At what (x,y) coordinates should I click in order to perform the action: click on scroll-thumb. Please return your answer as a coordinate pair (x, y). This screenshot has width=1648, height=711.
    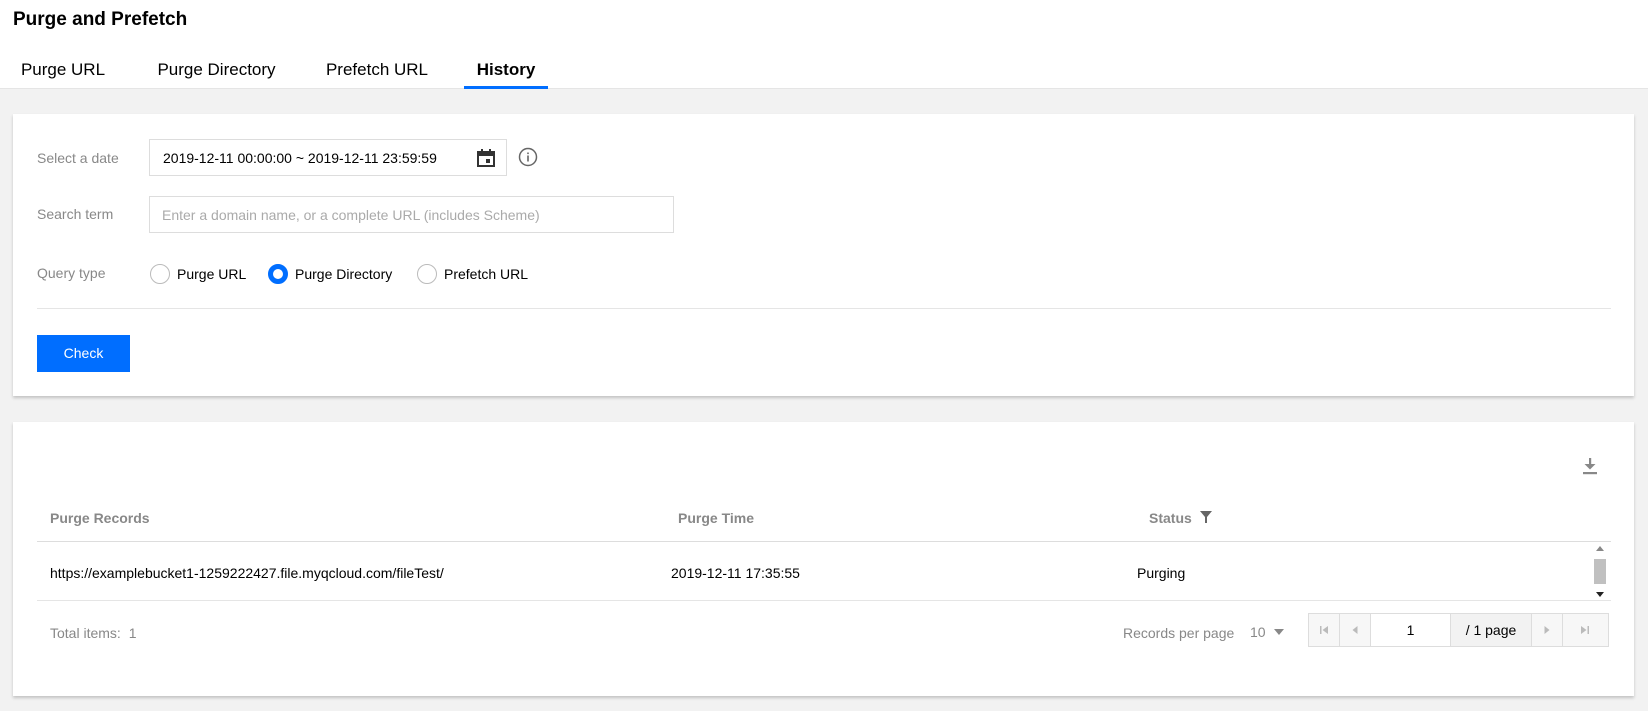
    Looking at the image, I should click on (1600, 571).